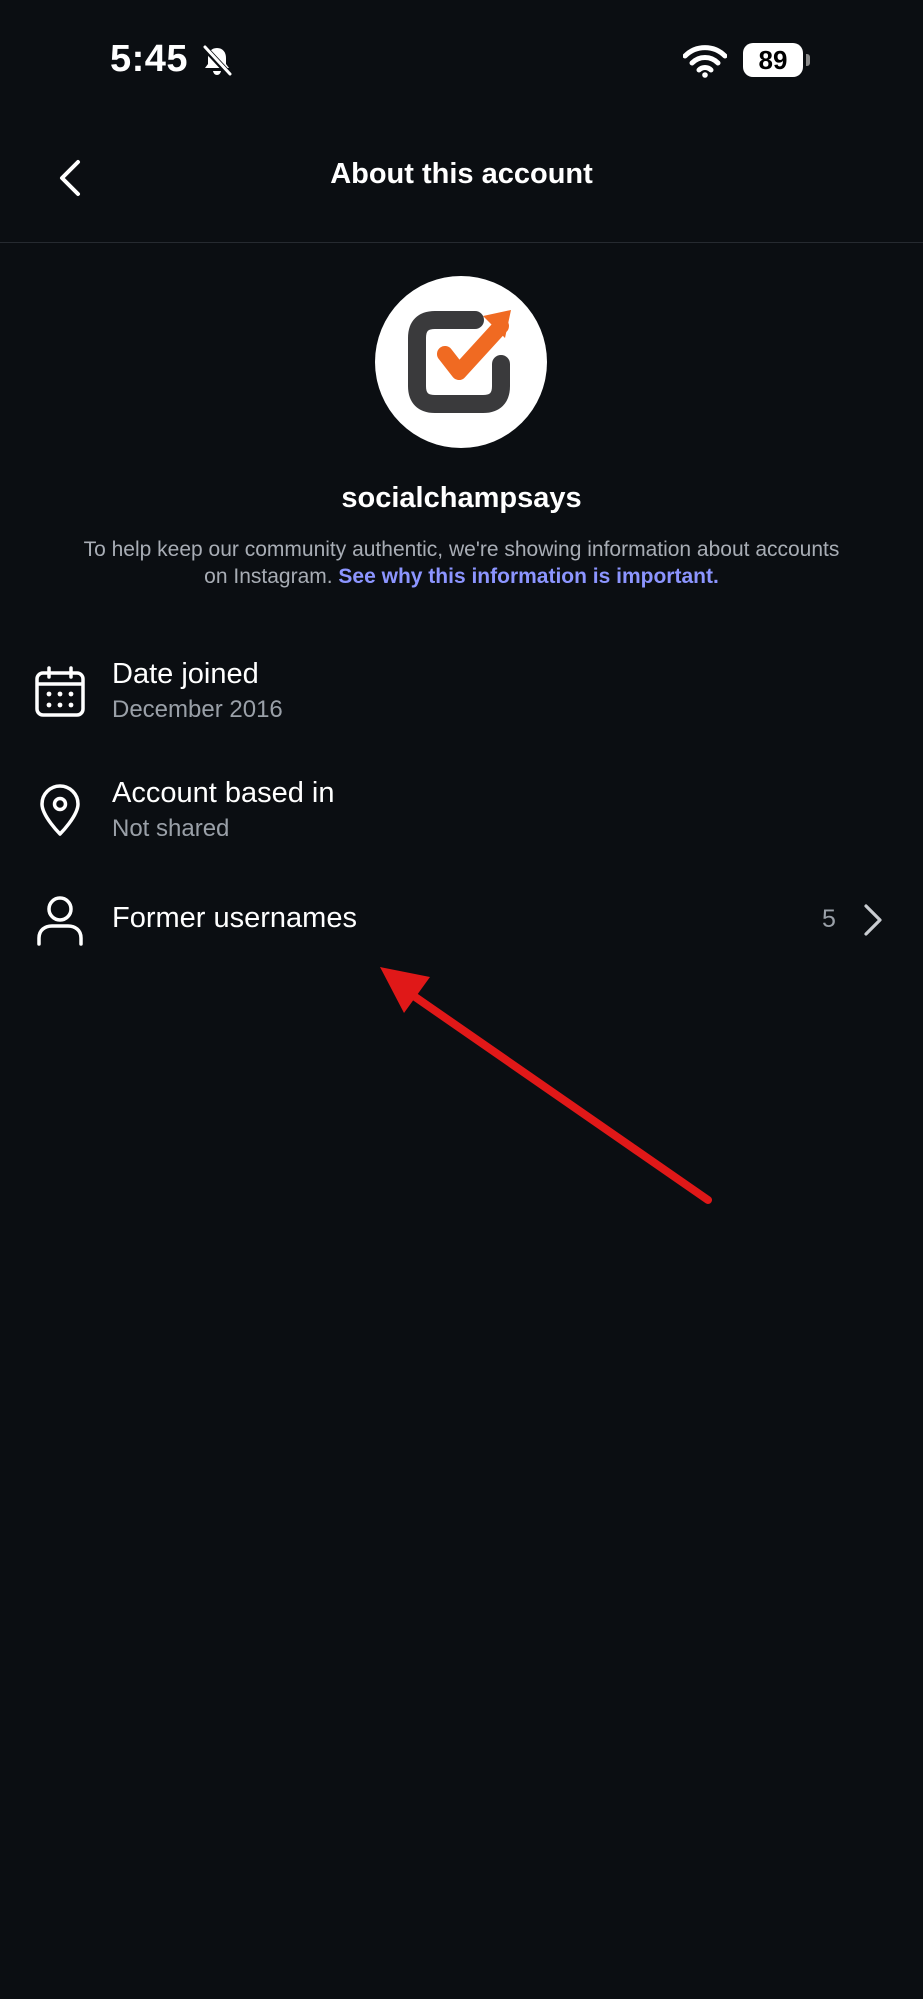  Describe the element at coordinates (234, 918) in the screenshot. I see `former-usernames-label: Former usernames` at that location.